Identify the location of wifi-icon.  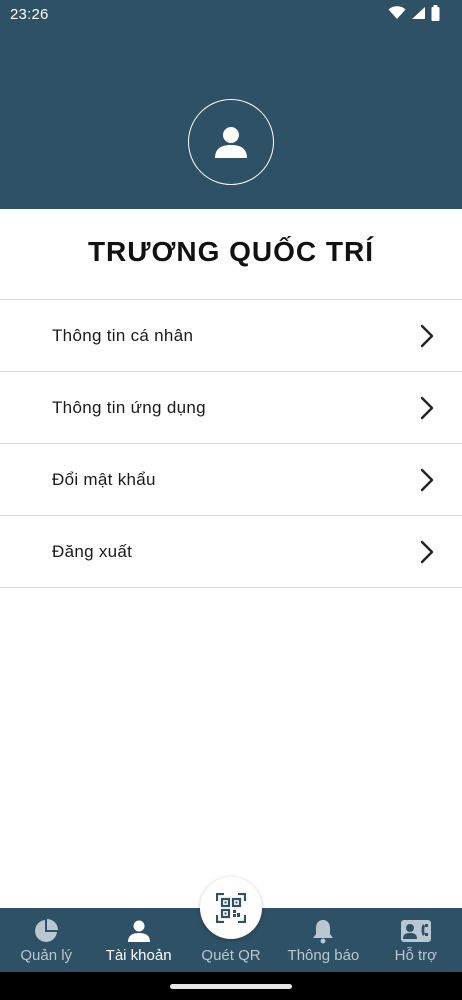
(397, 12).